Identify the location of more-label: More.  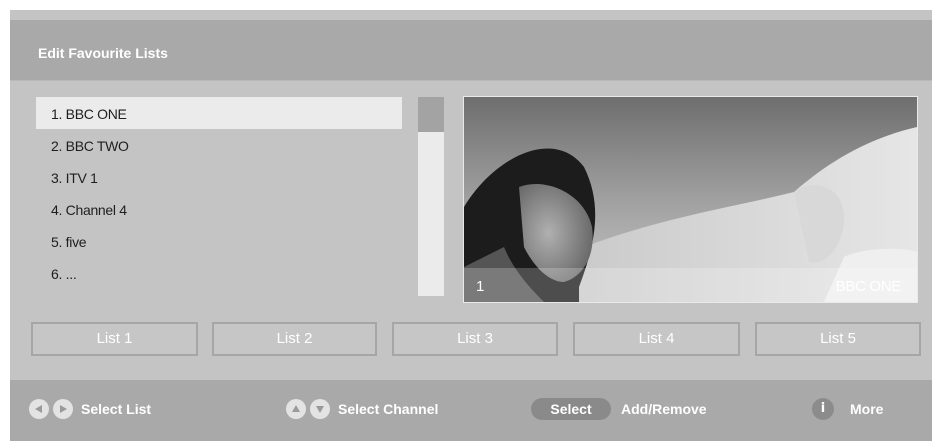
(867, 409).